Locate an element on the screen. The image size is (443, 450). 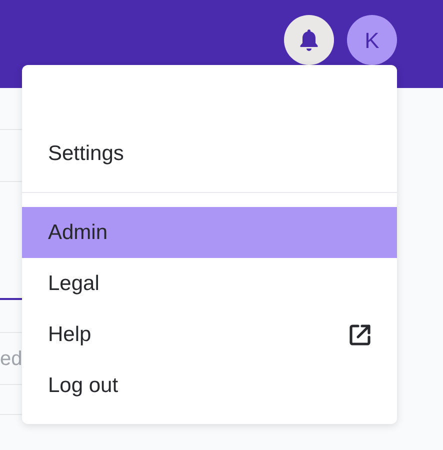
notifications-button is located at coordinates (309, 40).